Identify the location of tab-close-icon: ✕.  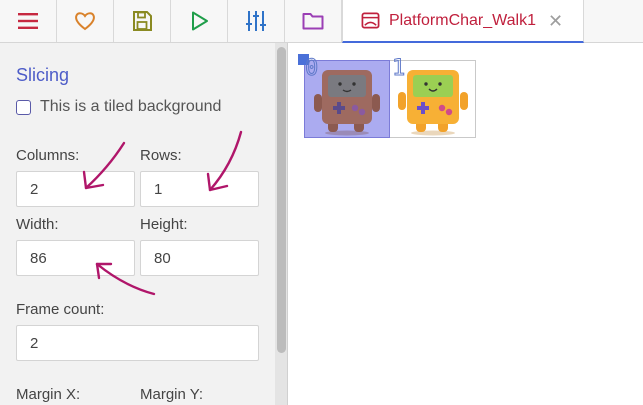
(555, 21).